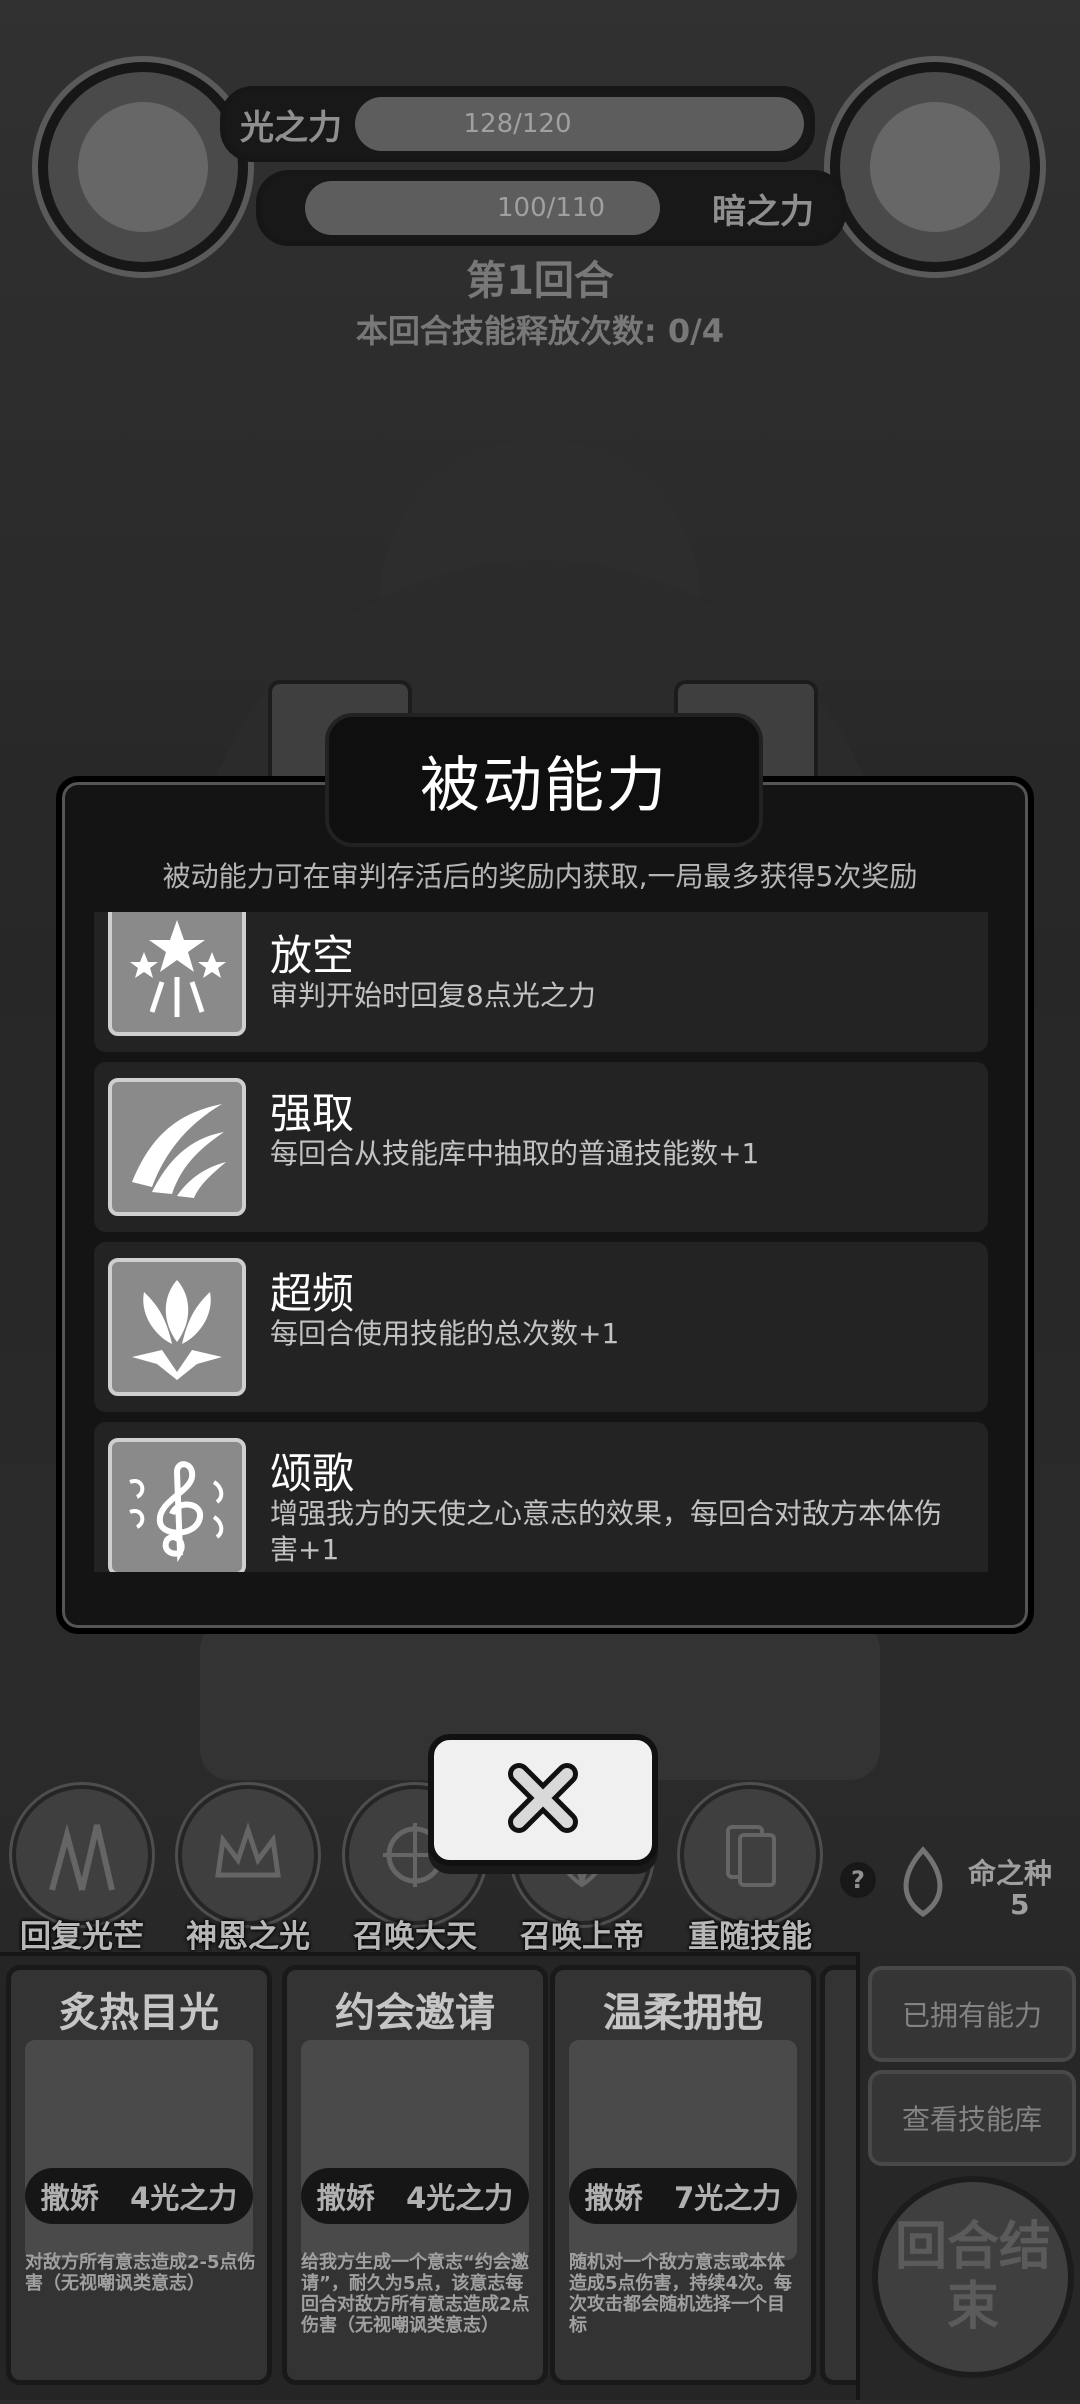  I want to click on ability-item: 放空 审判开始时回复8点光之力, so click(541, 982).